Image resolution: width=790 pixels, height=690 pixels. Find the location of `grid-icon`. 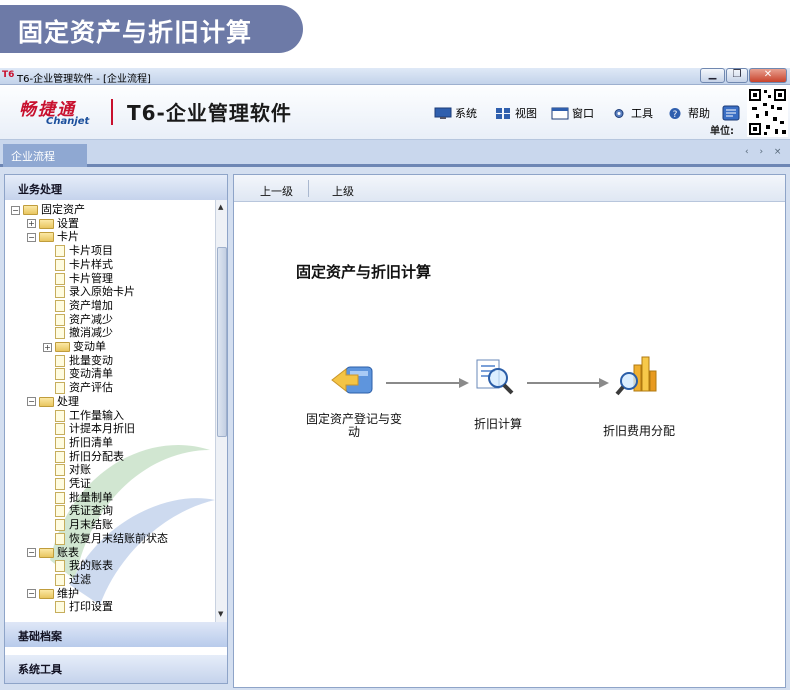

grid-icon is located at coordinates (503, 113).